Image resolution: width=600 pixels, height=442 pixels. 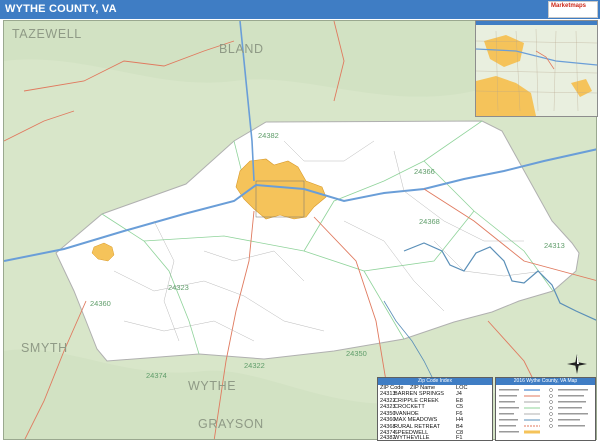 What do you see at coordinates (44, 348) in the screenshot?
I see `county-label-smyth: SMYTH` at bounding box center [44, 348].